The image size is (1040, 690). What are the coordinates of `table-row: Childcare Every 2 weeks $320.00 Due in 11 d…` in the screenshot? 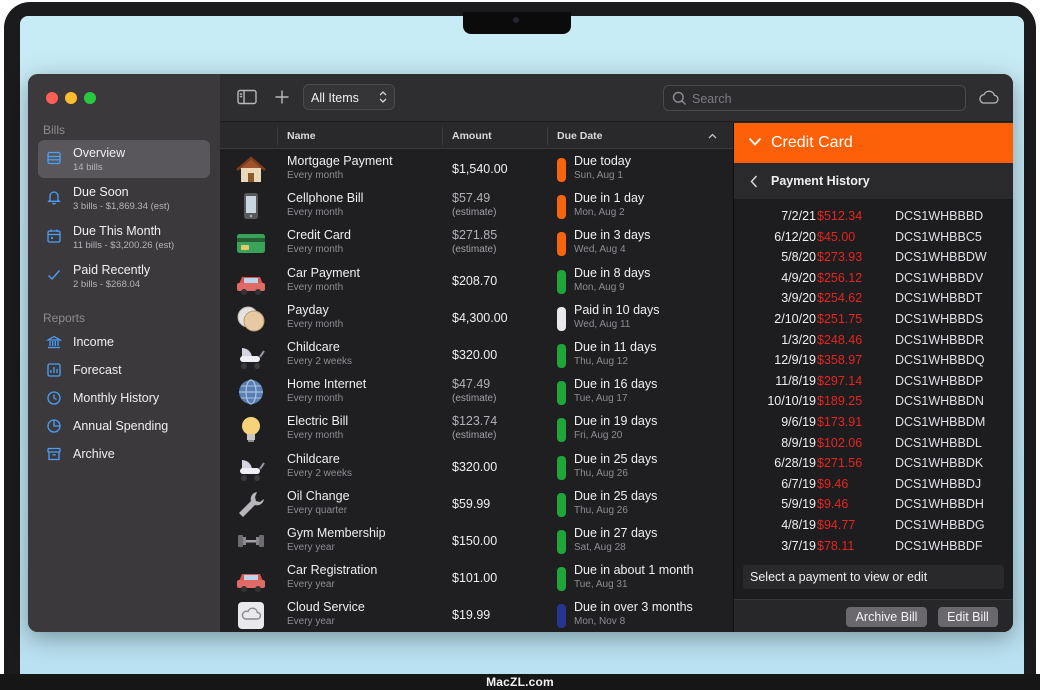 It's located at (476, 354).